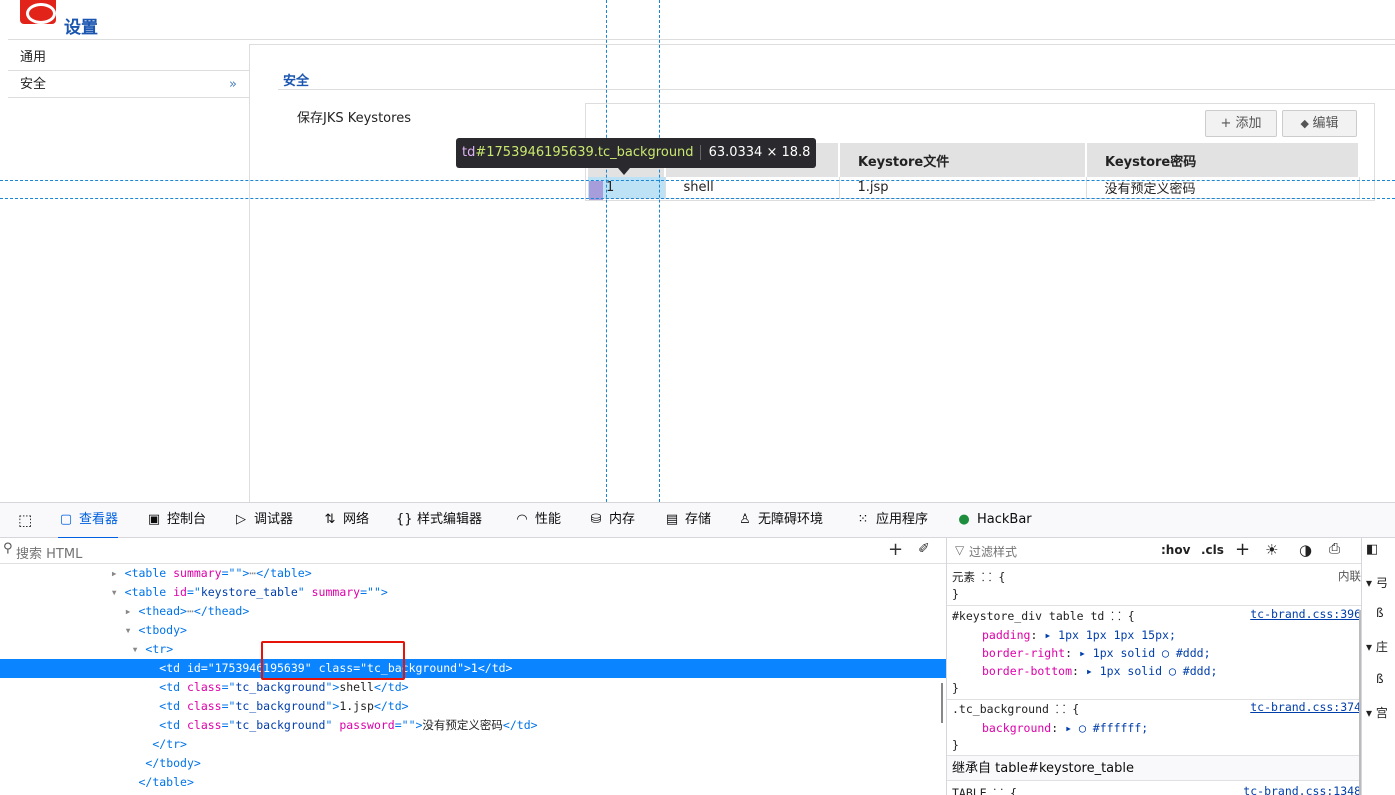 This screenshot has width=1395, height=795. What do you see at coordinates (1242, 549) in the screenshot?
I see `add-rule-icon: +` at bounding box center [1242, 549].